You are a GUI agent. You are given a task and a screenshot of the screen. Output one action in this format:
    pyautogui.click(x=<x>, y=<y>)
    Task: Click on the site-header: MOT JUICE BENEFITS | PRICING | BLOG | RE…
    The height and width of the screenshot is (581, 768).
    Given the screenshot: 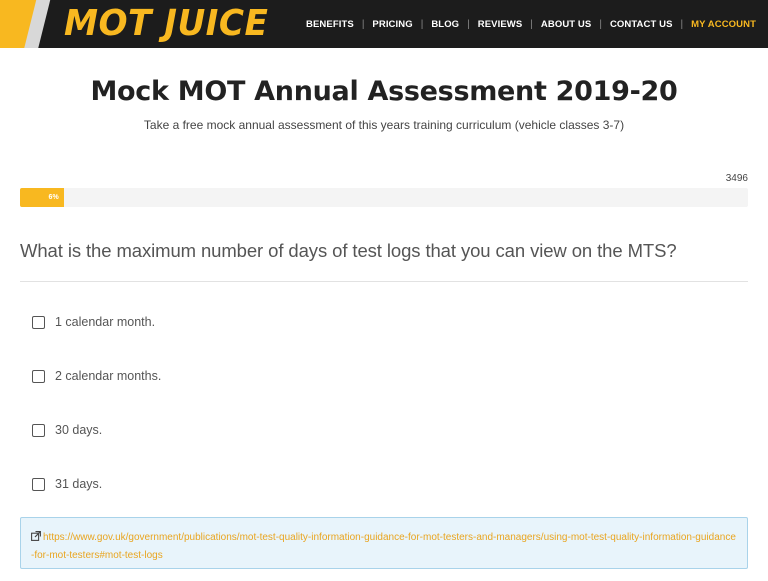 What is the action you would take?
    pyautogui.click(x=384, y=24)
    